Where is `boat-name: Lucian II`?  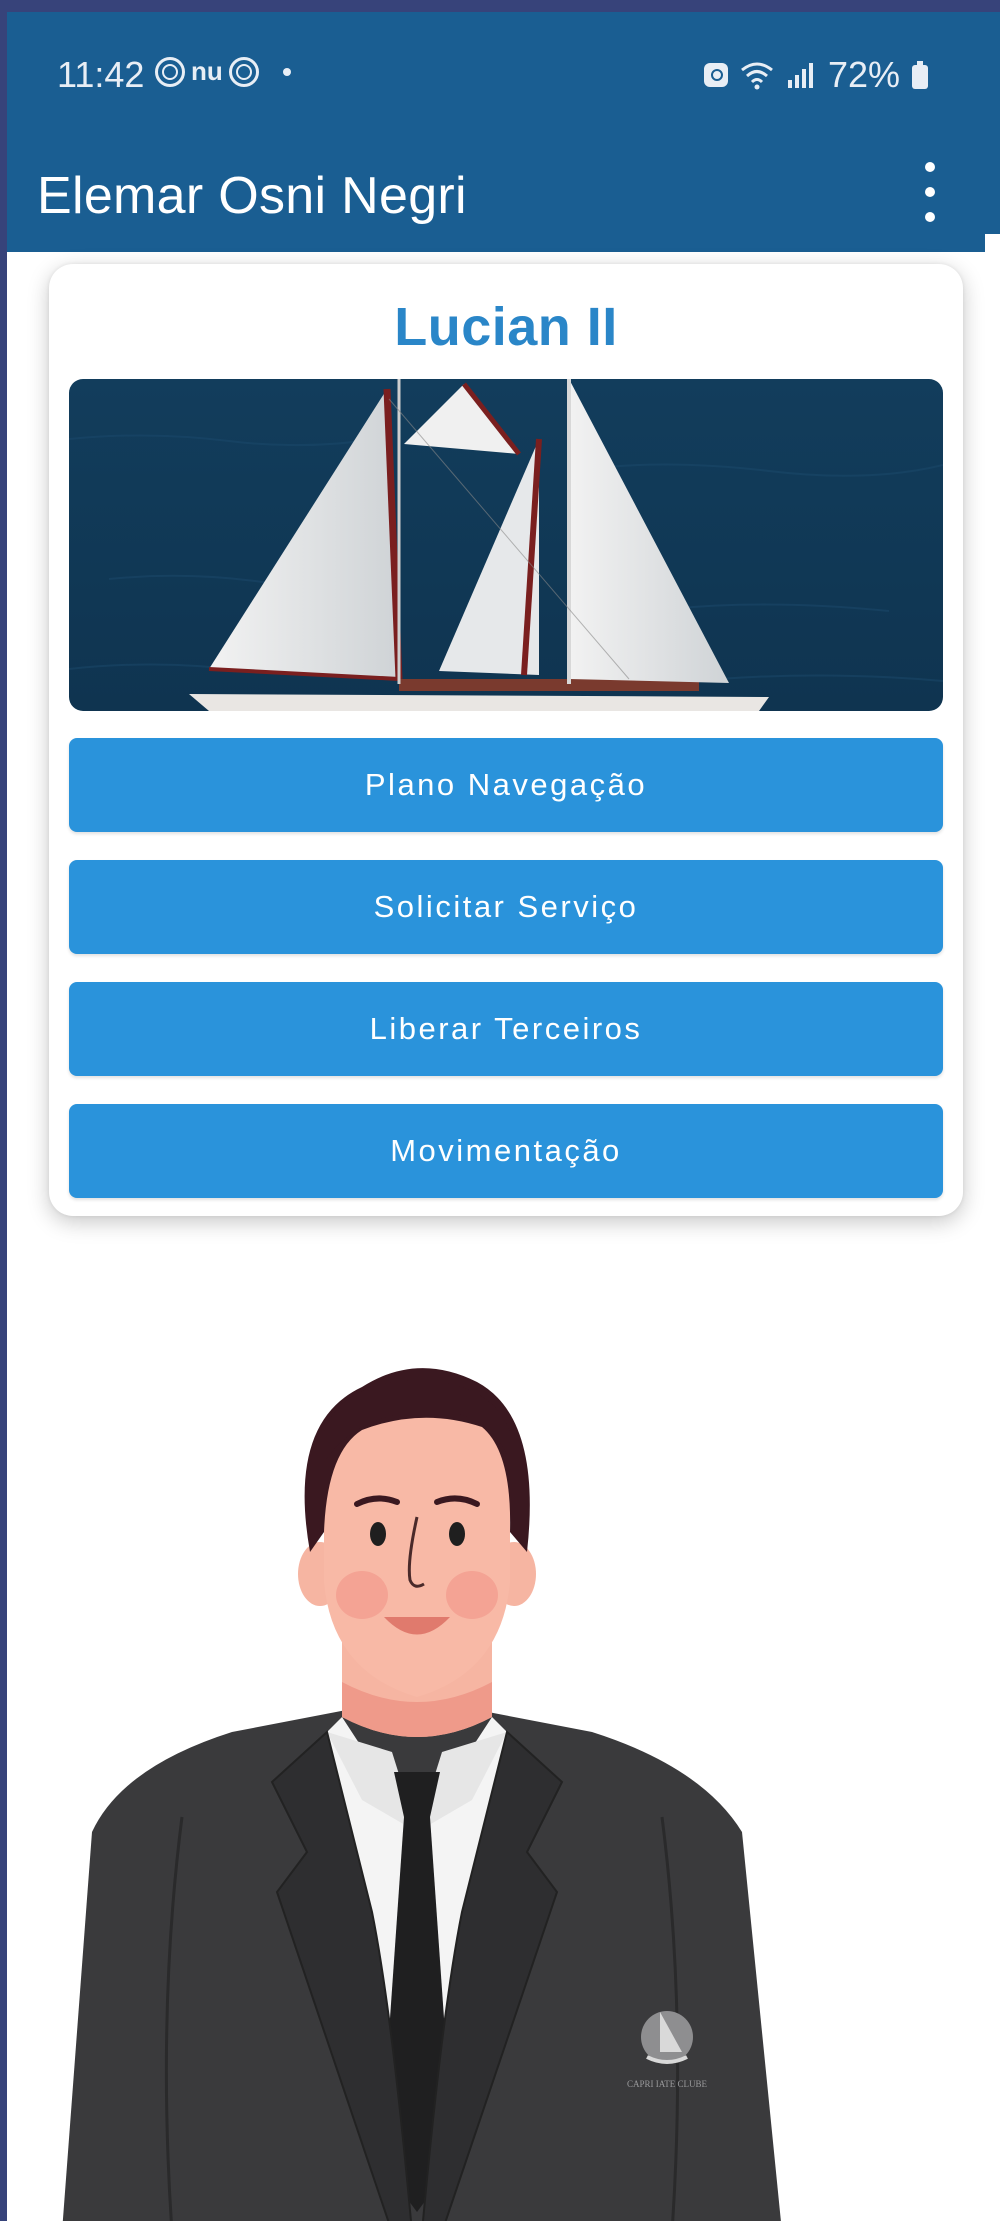 boat-name: Lucian II is located at coordinates (506, 327).